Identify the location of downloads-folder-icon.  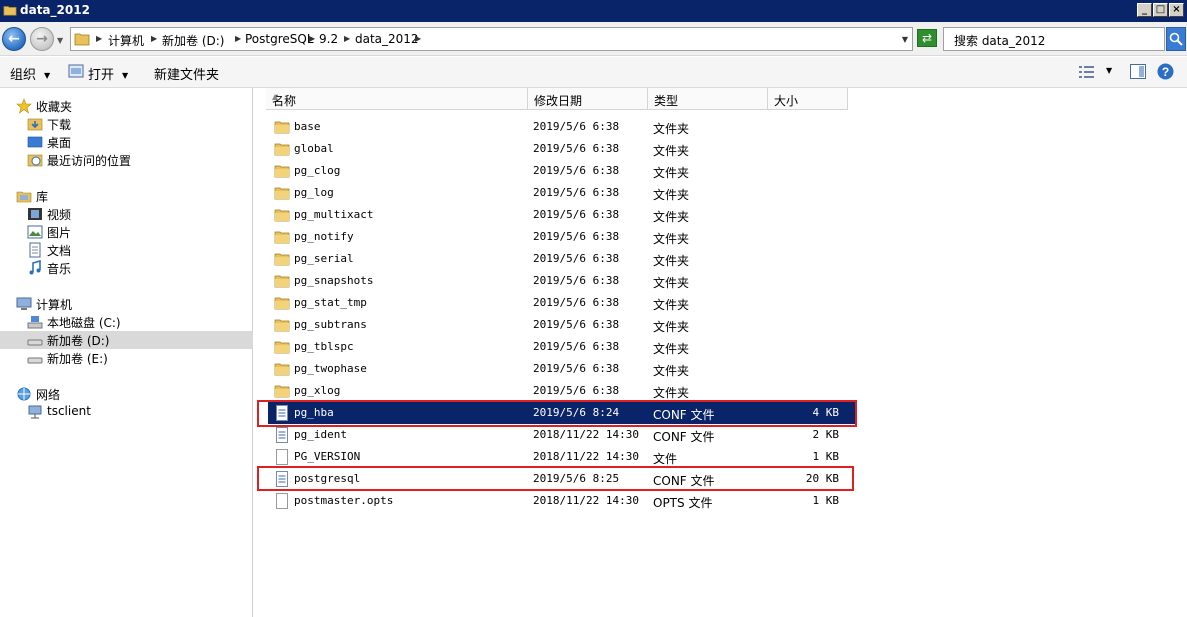
(35, 124).